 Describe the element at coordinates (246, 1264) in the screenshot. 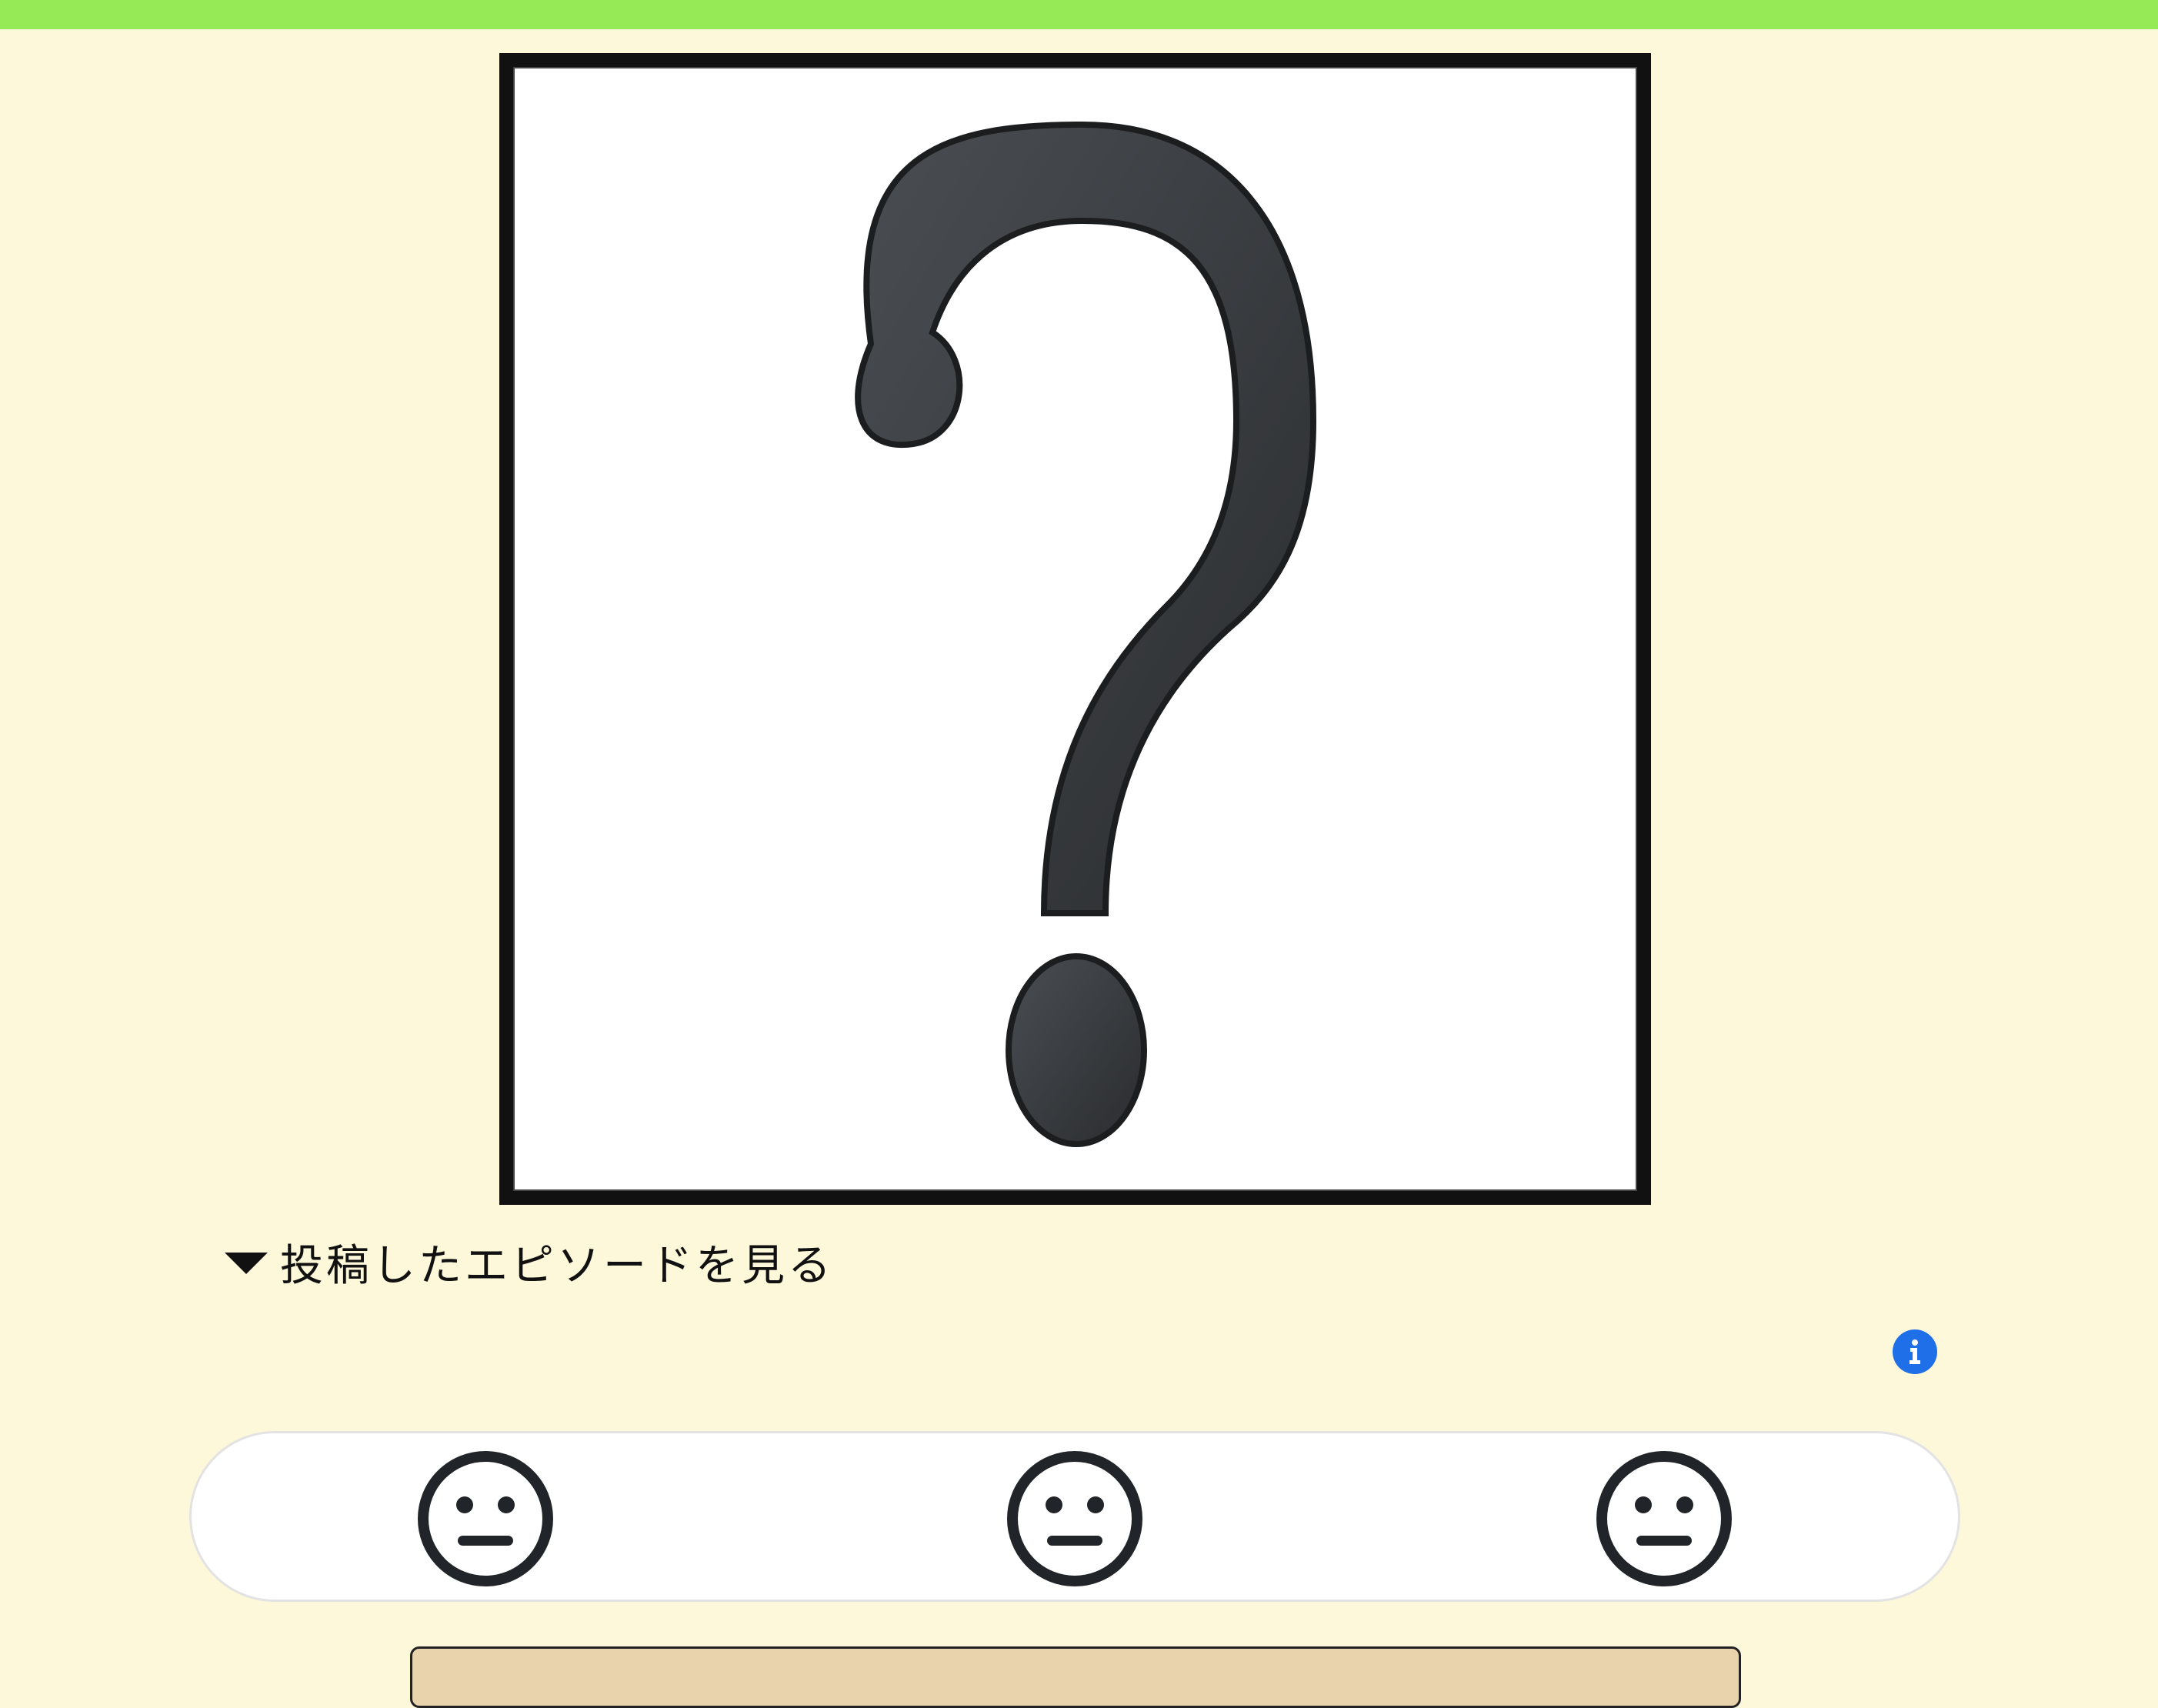

I see `caret-down-icon` at that location.